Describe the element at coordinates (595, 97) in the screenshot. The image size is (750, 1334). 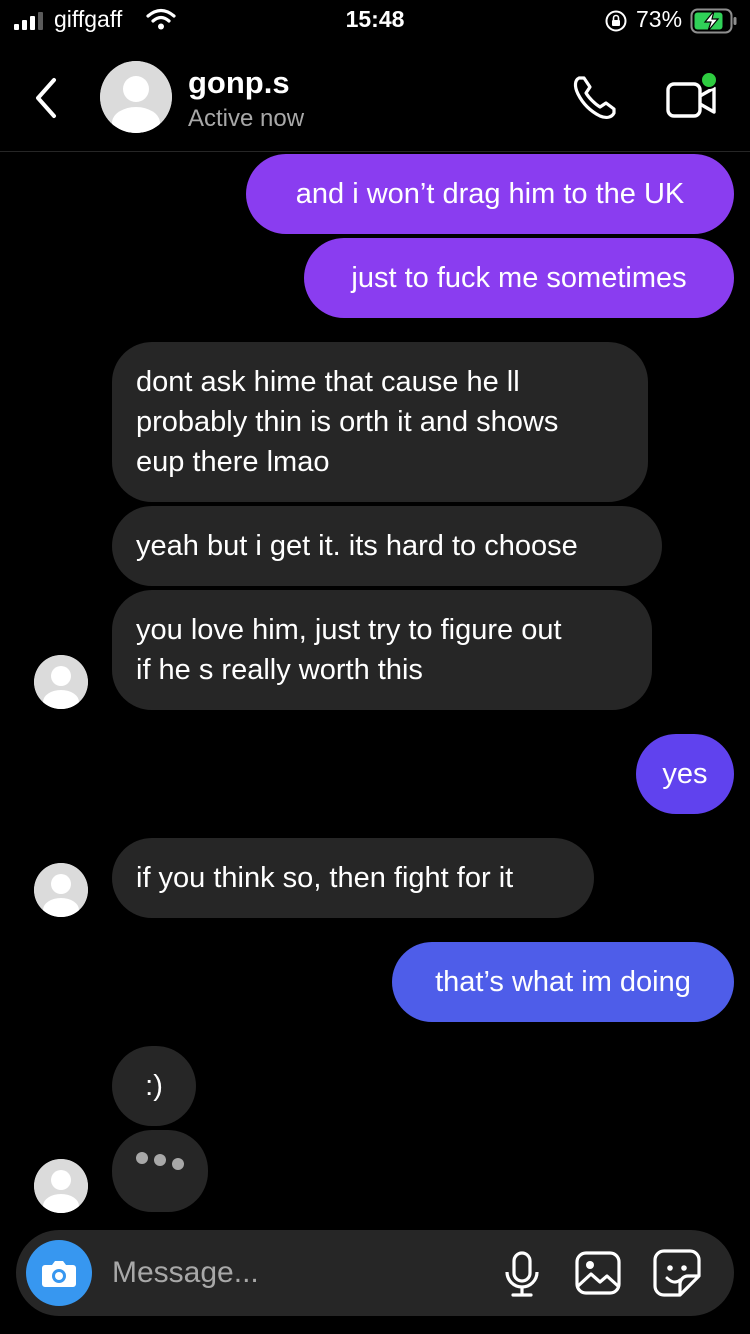
I see `phone-call-icon` at that location.